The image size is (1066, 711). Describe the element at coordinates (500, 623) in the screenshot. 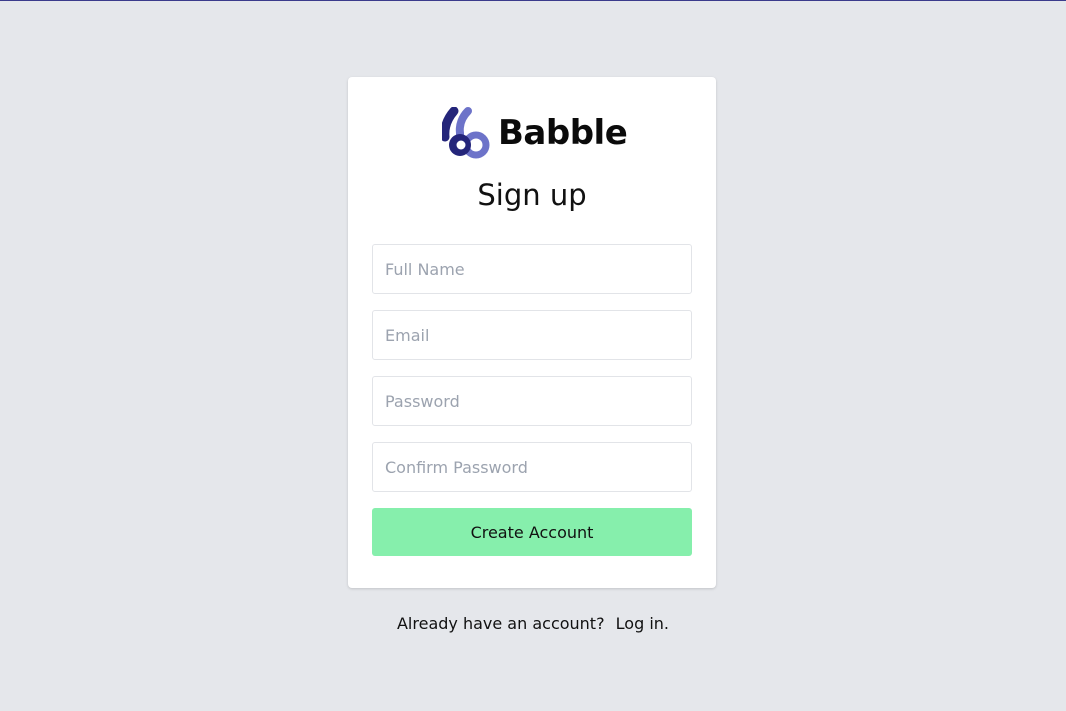

I see `login-prompt-text: Already have an account?` at that location.